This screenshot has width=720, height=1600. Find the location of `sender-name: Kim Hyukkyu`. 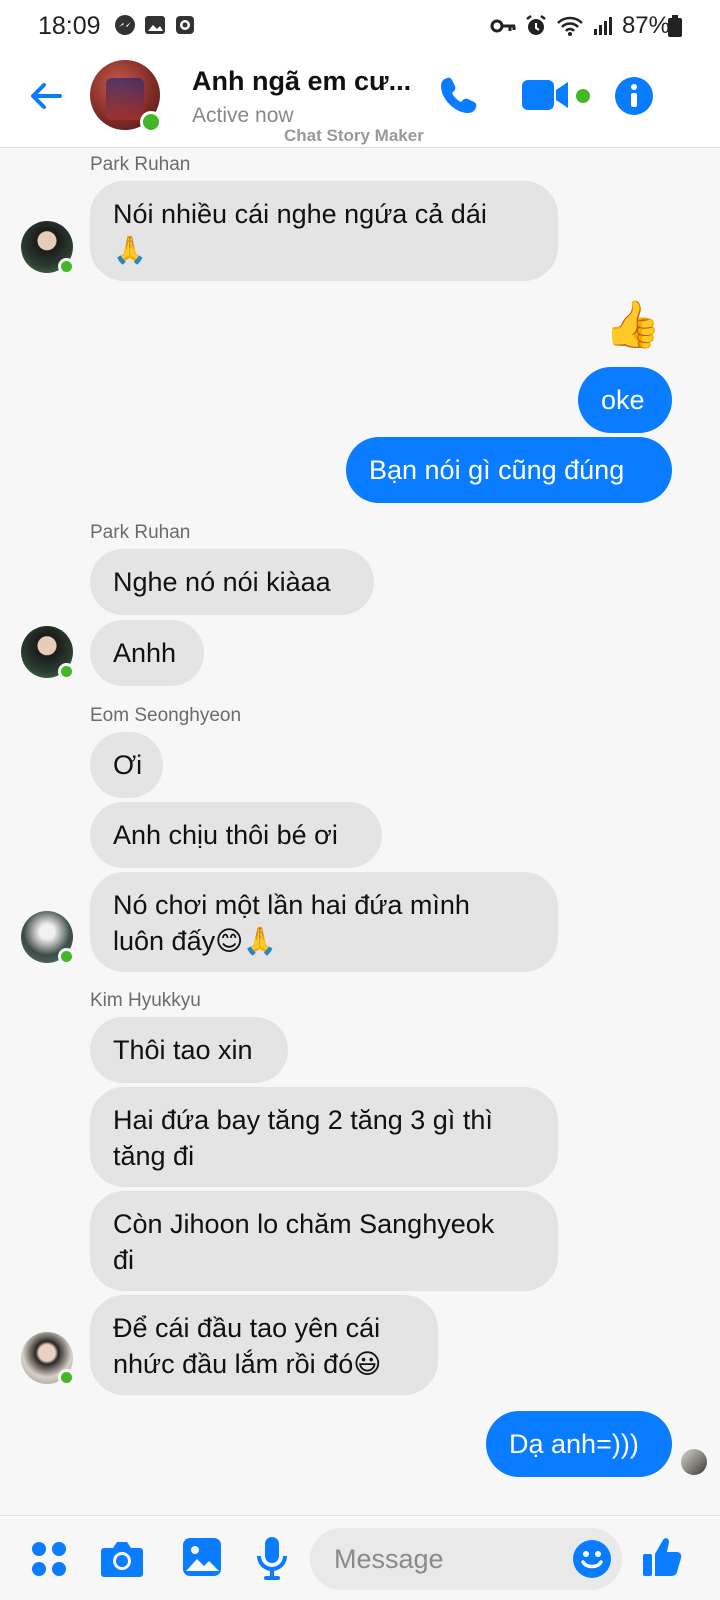

sender-name: Kim Hyukkyu is located at coordinates (145, 1000).